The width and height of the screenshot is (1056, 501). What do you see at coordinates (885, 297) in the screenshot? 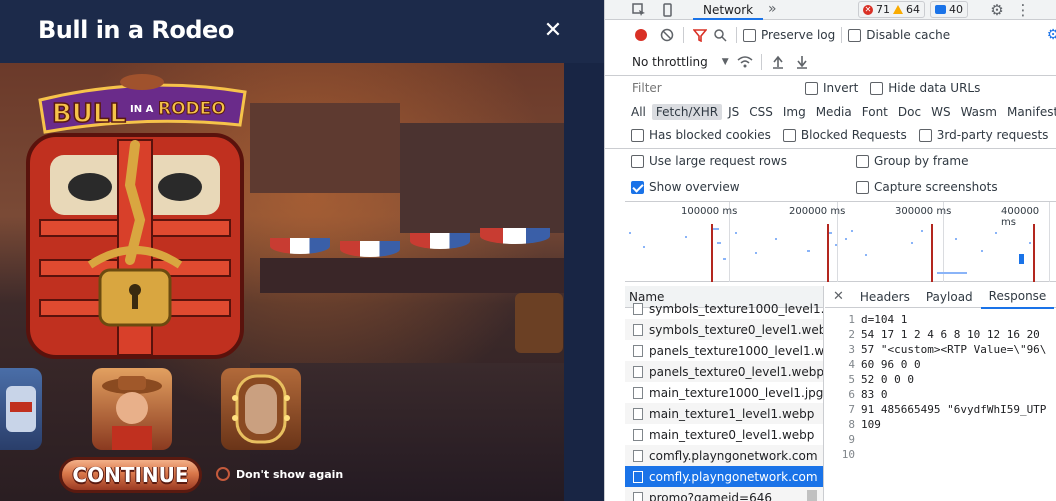
I see `tab-headers: Headers` at bounding box center [885, 297].